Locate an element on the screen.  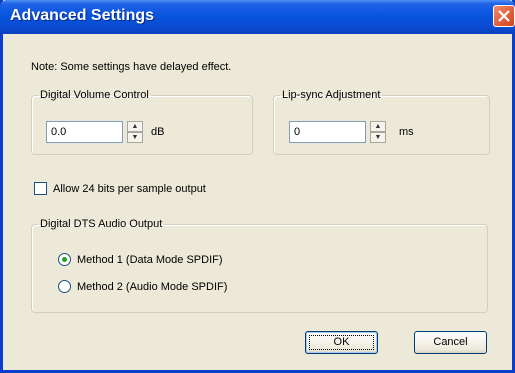
volume-input is located at coordinates (84, 132).